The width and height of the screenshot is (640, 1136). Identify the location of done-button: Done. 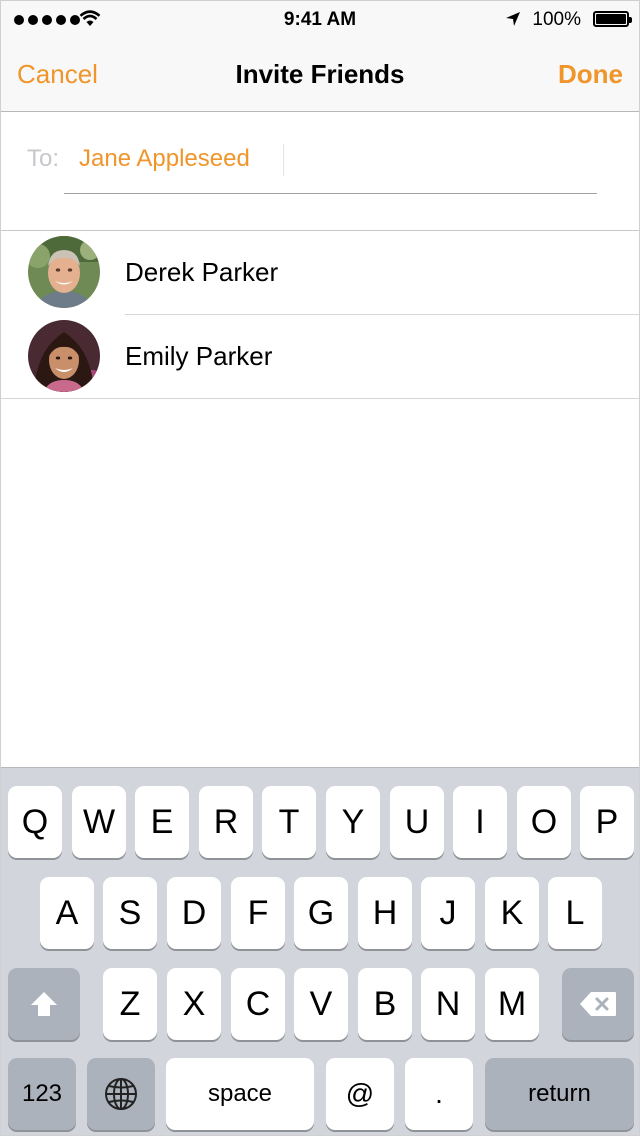
(590, 74).